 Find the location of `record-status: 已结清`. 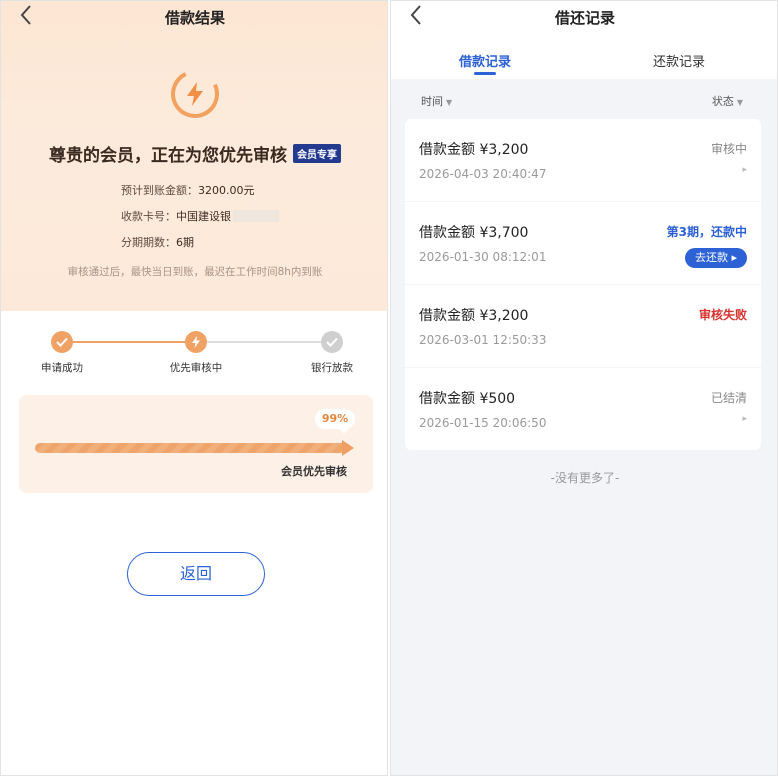

record-status: 已结清 is located at coordinates (728, 398).